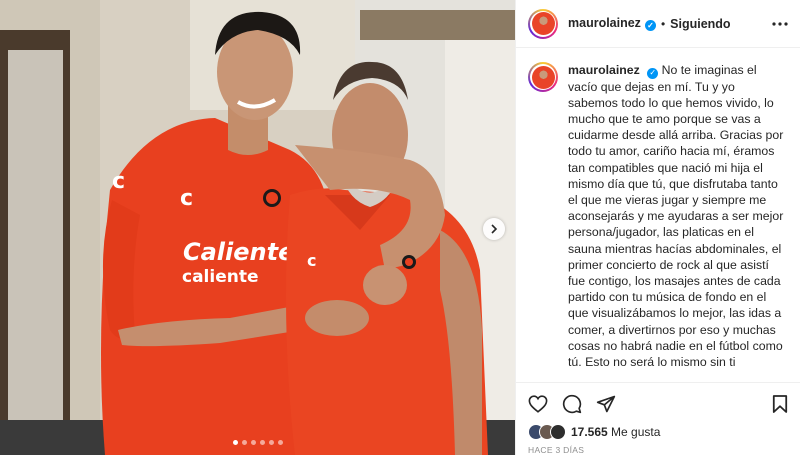 Image resolution: width=800 pixels, height=455 pixels. What do you see at coordinates (658, 24) in the screenshot?
I see `post-header: maurolainez ✓ • Siguiendo` at bounding box center [658, 24].